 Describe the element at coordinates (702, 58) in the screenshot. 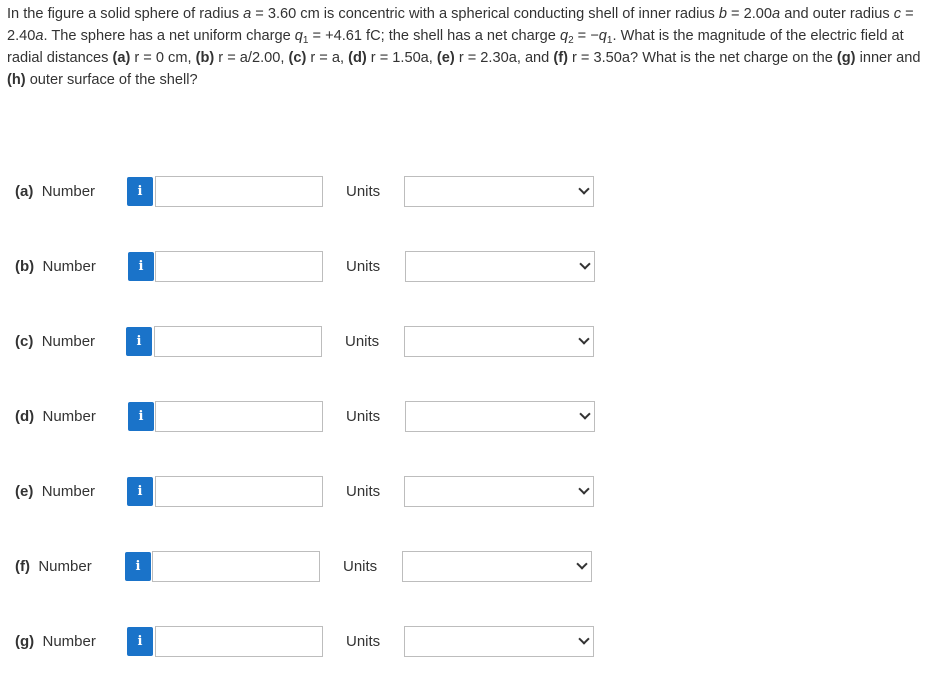

I see `problem-text: r = 3.50a? What is the net charge on the` at that location.